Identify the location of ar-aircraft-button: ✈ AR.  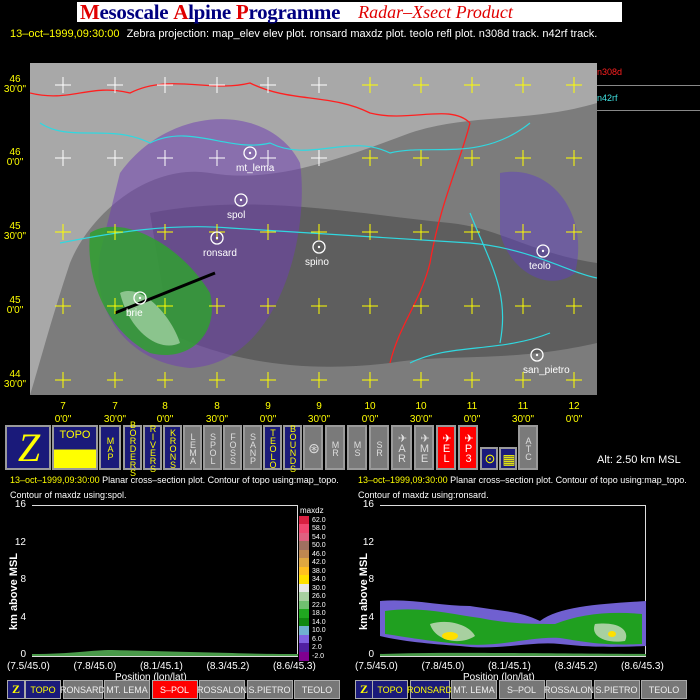
(401, 447).